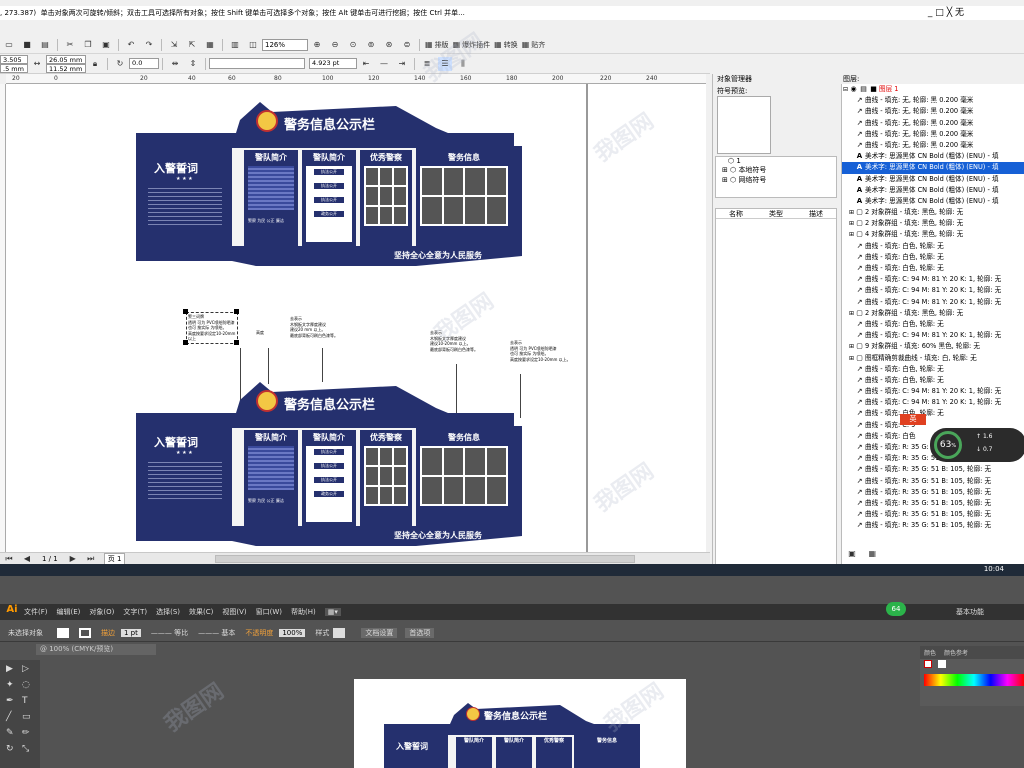 Image resolution: width=1024 pixels, height=768 pixels. I want to click on zoom-width-icon: ⊛, so click(389, 45).